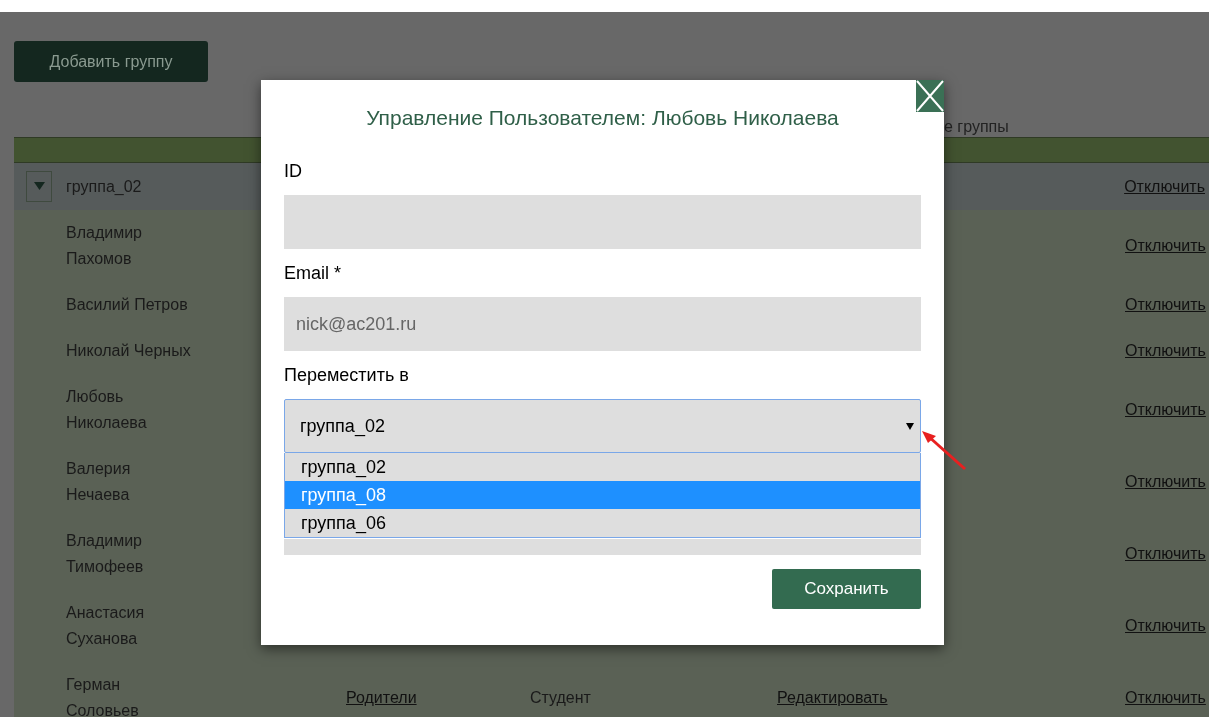  Describe the element at coordinates (105, 554) in the screenshot. I see `member-name: Владимир Тимофеев` at that location.